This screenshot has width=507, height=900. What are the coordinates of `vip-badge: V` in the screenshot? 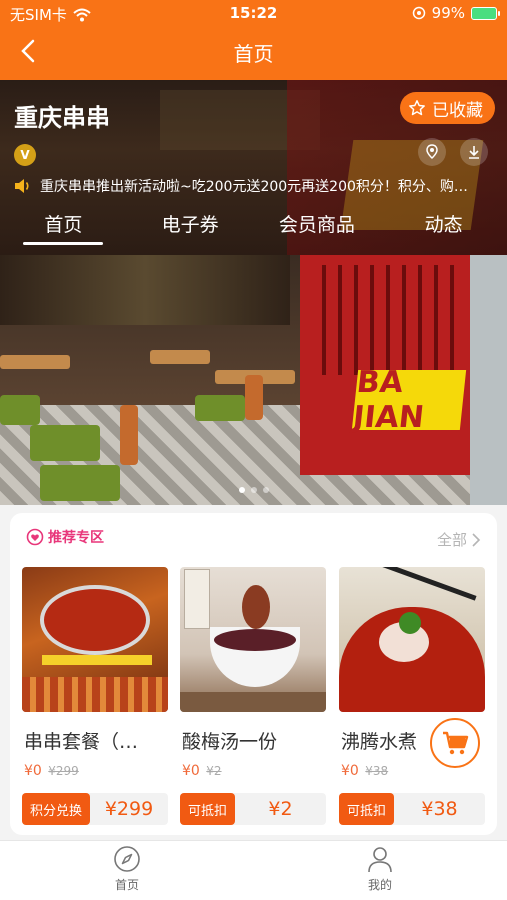 It's located at (25, 155).